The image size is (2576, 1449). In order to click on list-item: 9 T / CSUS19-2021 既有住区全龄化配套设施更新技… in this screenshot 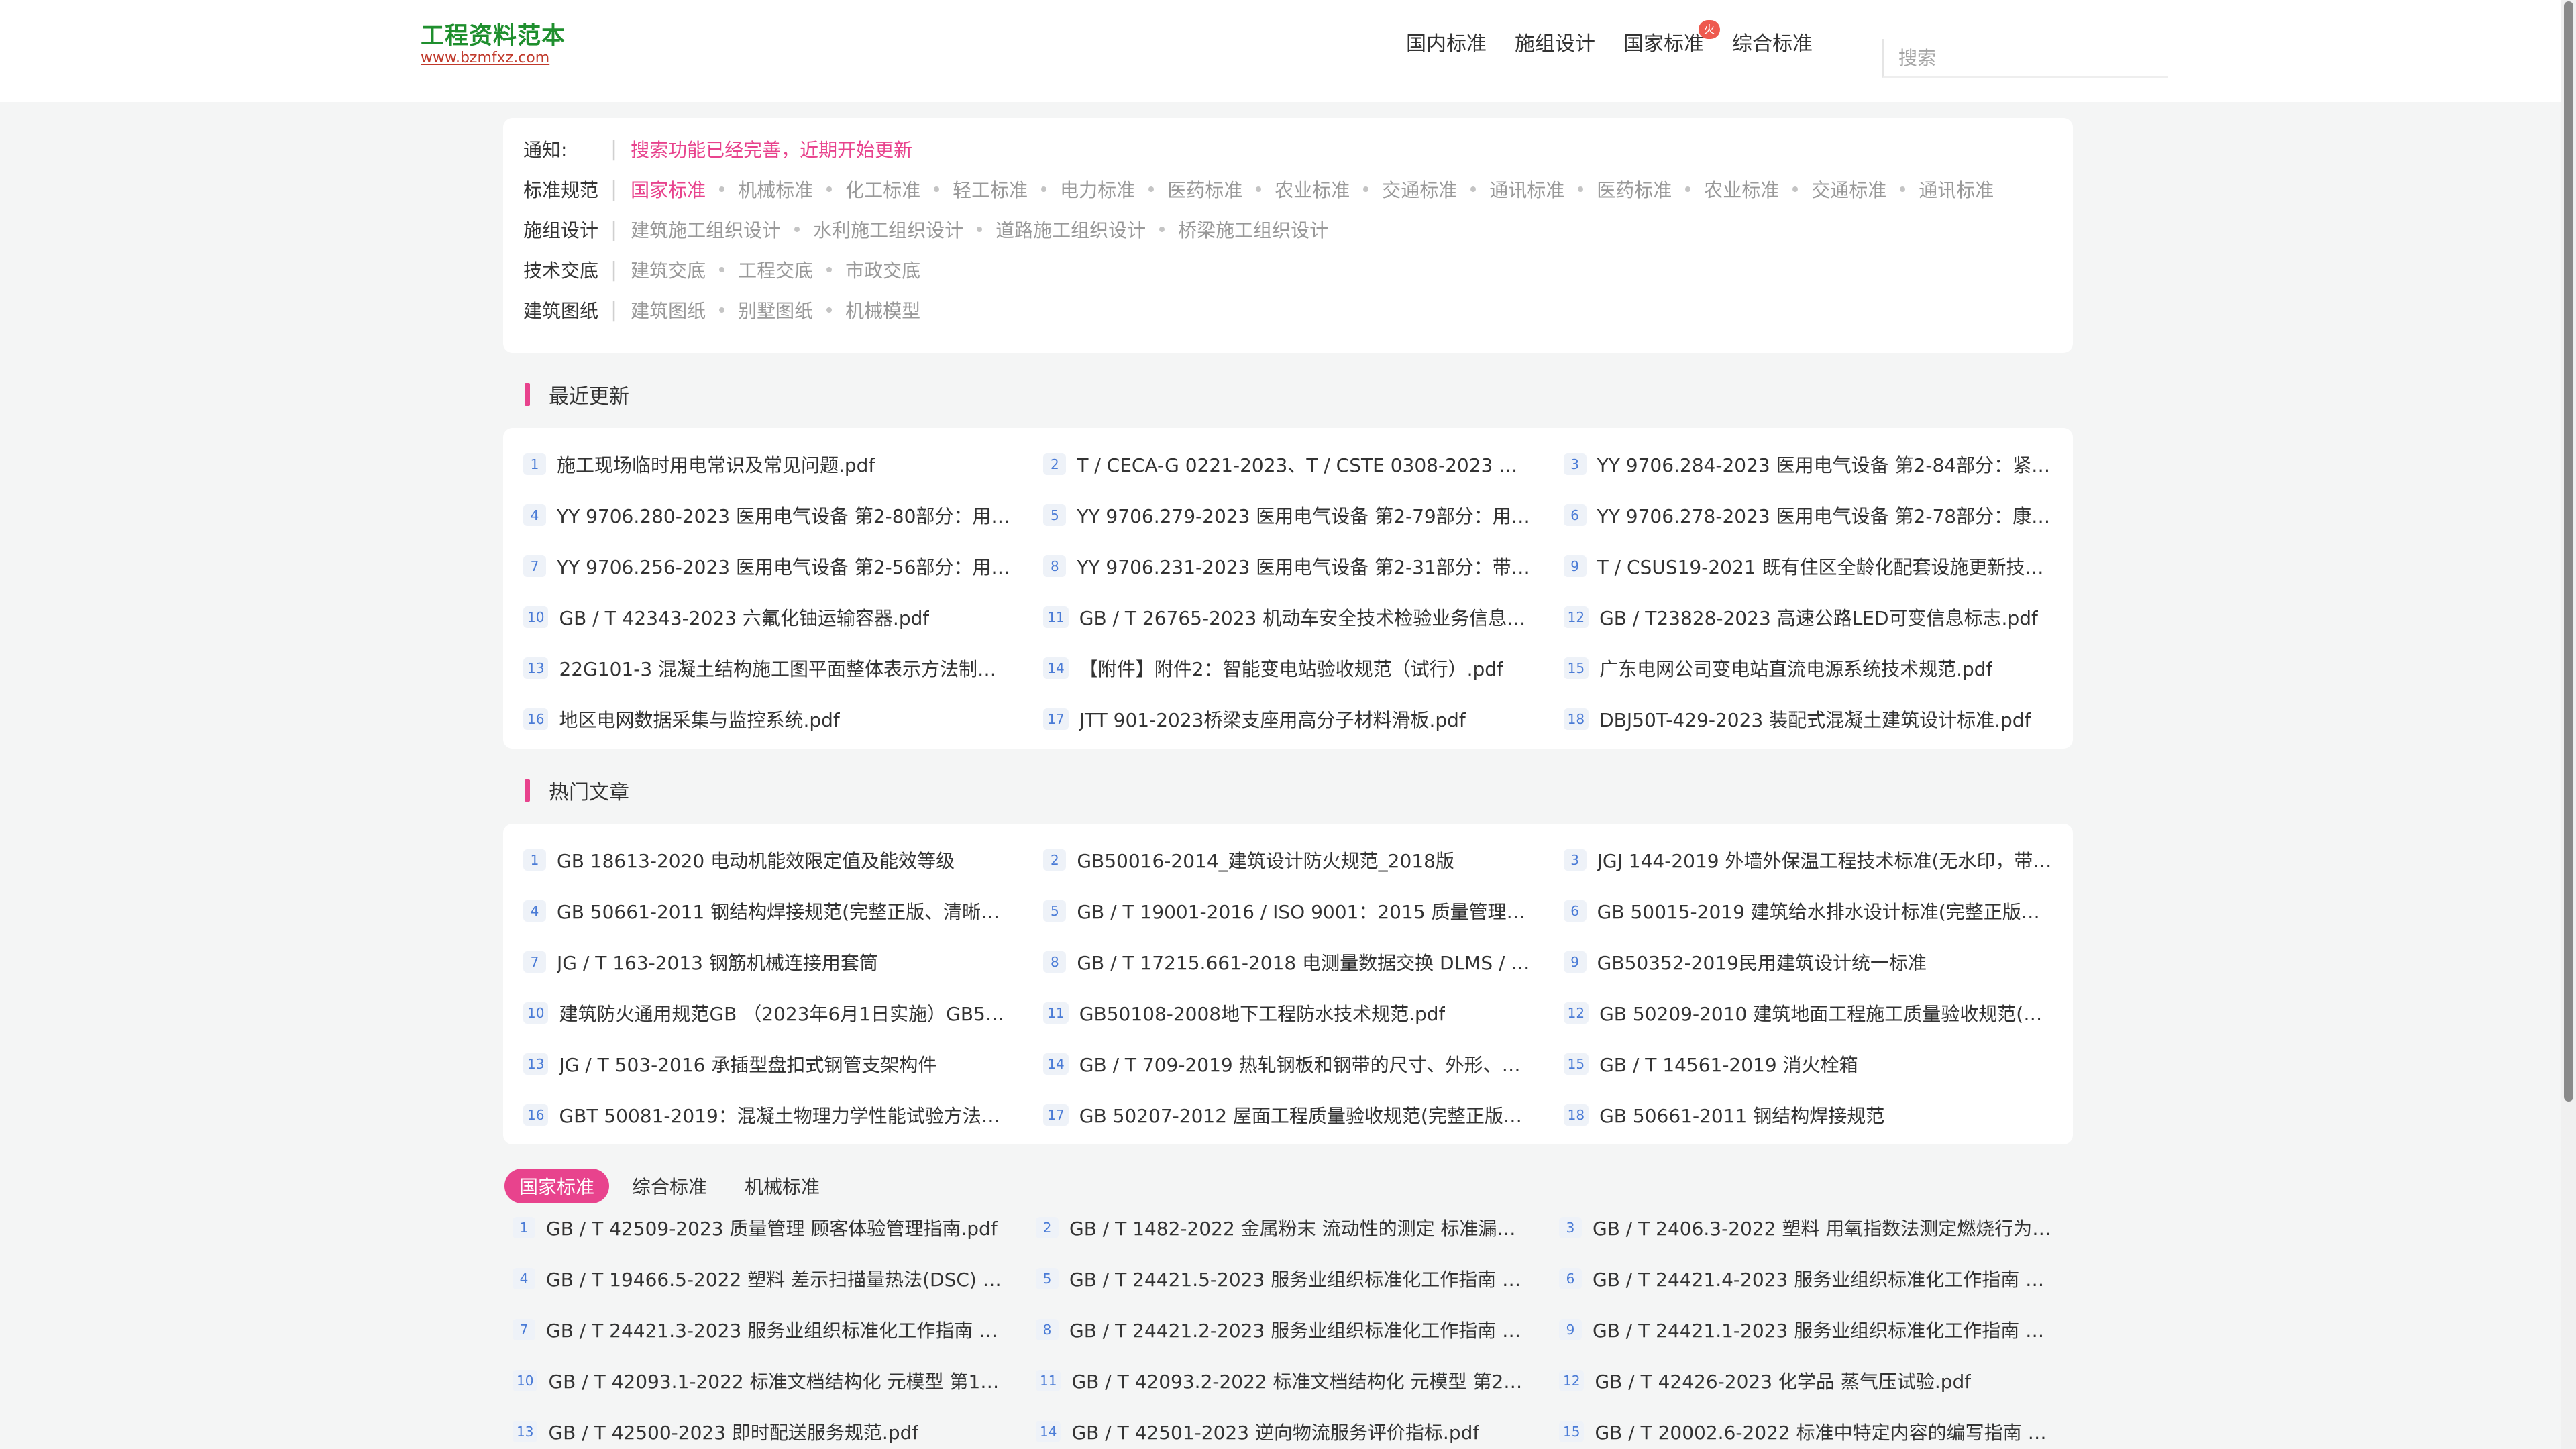, I will do `click(1808, 566)`.